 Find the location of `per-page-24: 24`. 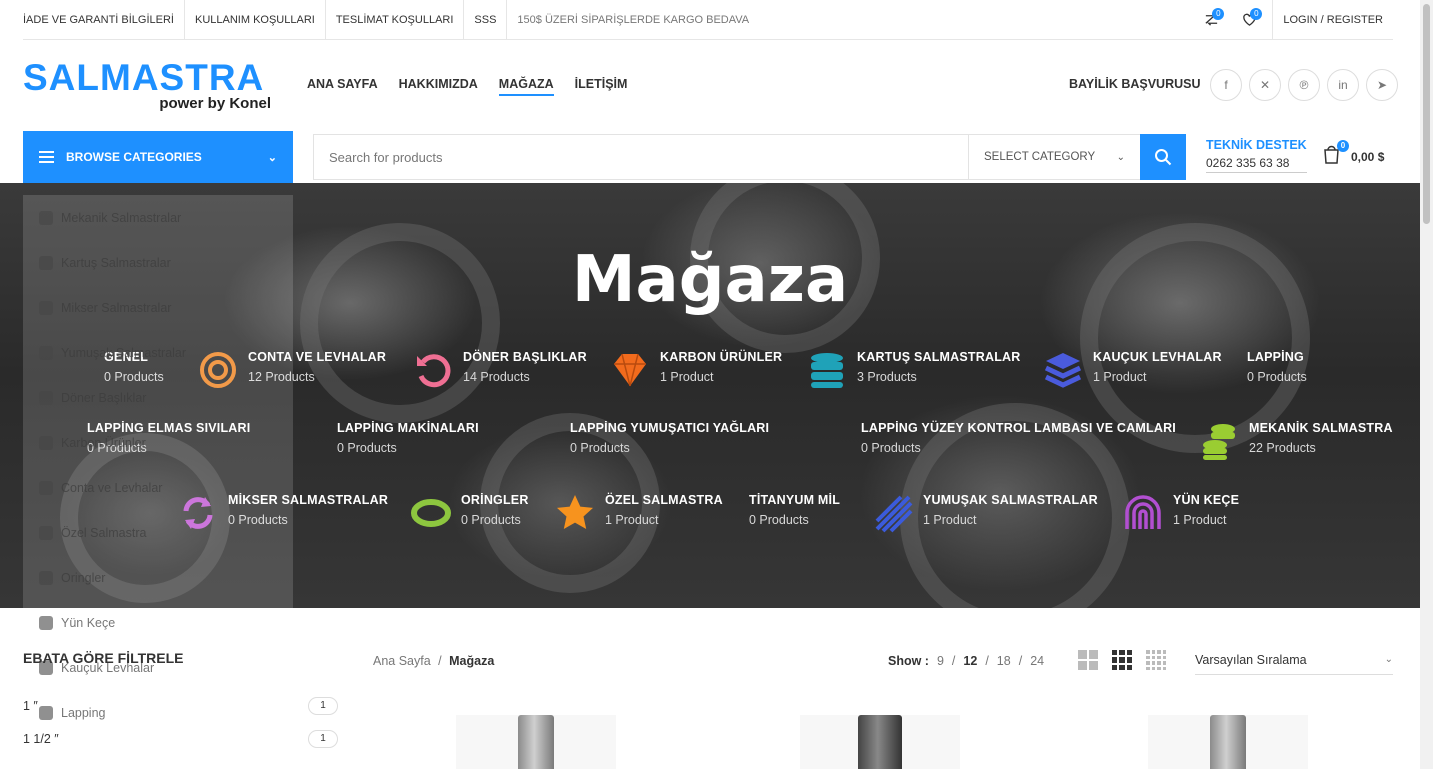

per-page-24: 24 is located at coordinates (1037, 661).